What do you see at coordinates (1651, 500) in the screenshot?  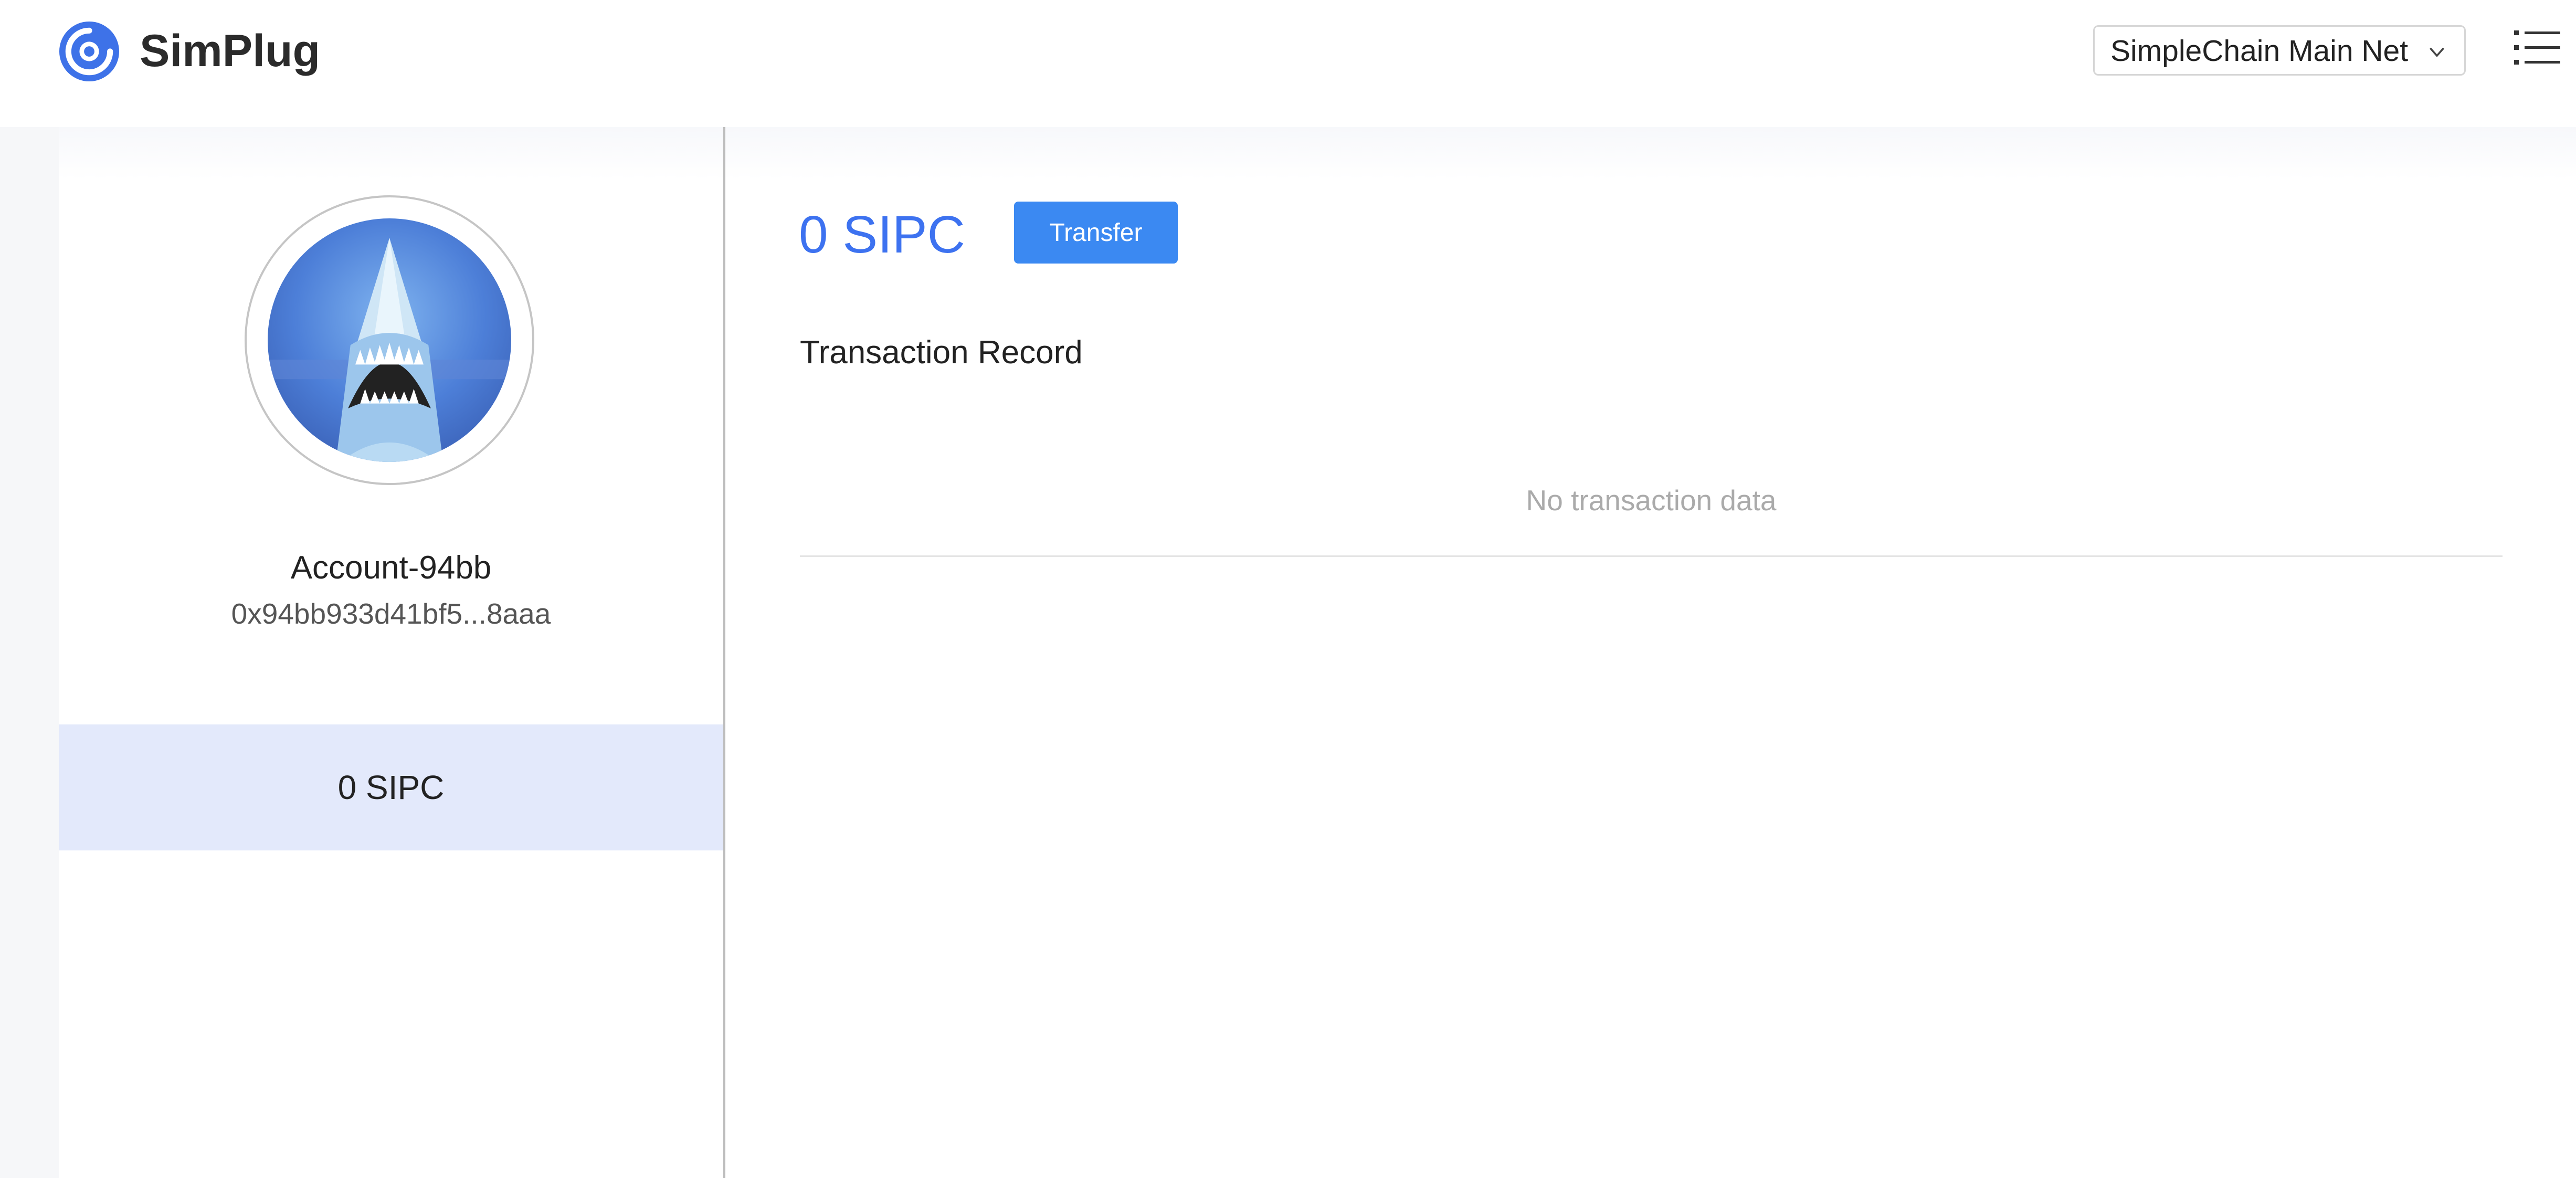 I see `empty-transactions-message: No transaction data` at bounding box center [1651, 500].